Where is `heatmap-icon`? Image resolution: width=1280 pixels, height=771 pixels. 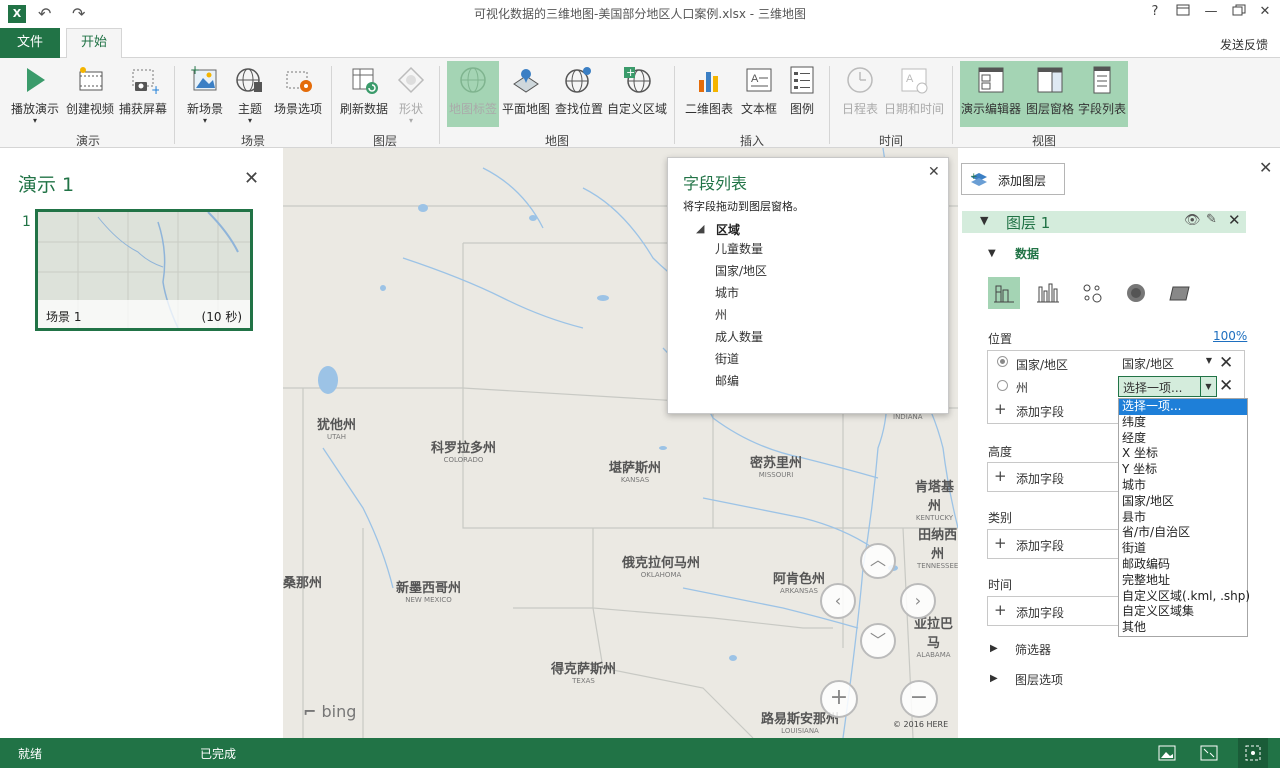
heatmap-icon is located at coordinates (1136, 293).